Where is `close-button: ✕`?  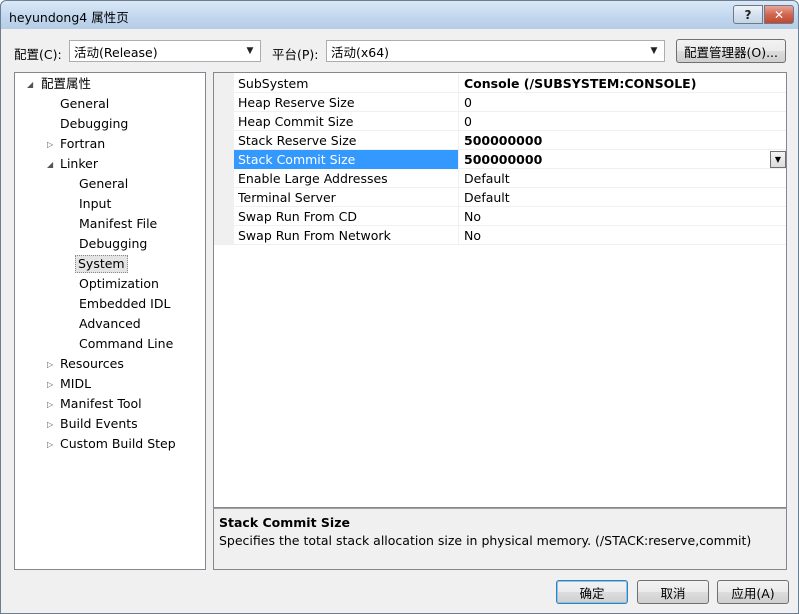
close-button: ✕ is located at coordinates (779, 14).